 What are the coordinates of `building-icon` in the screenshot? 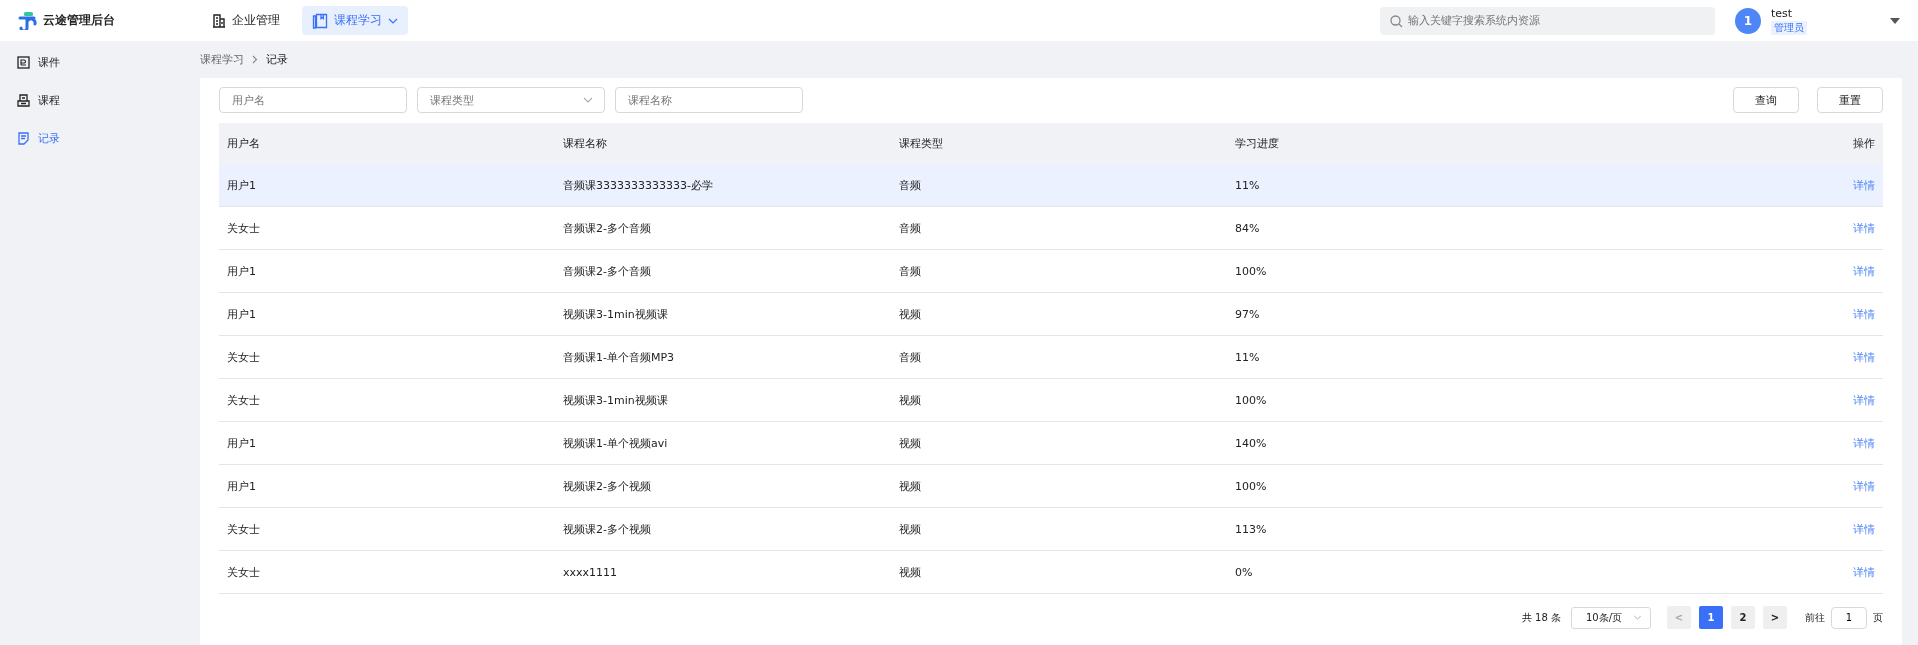 It's located at (219, 20).